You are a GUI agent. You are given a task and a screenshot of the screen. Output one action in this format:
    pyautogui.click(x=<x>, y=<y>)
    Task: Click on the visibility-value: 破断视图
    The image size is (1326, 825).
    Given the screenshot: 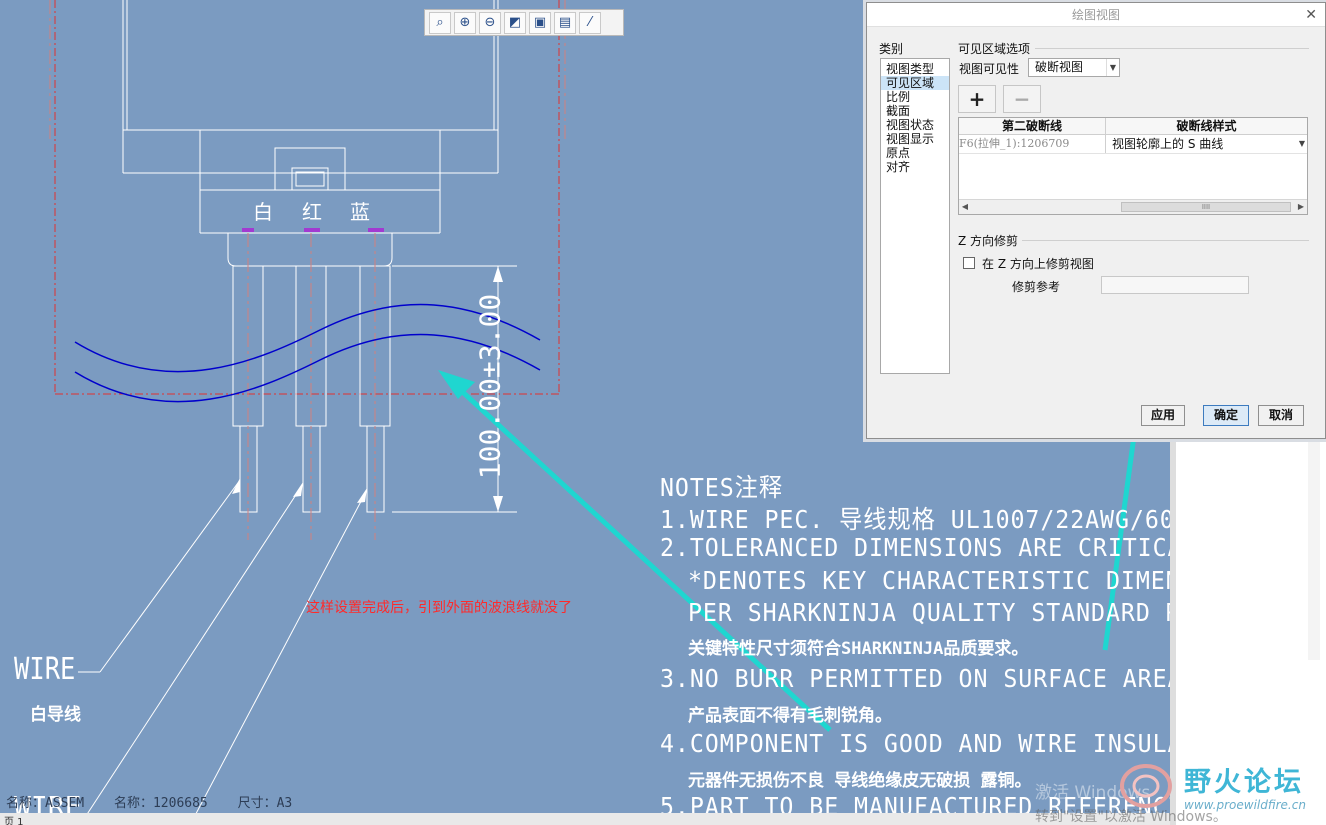 What is the action you would take?
    pyautogui.click(x=1059, y=67)
    